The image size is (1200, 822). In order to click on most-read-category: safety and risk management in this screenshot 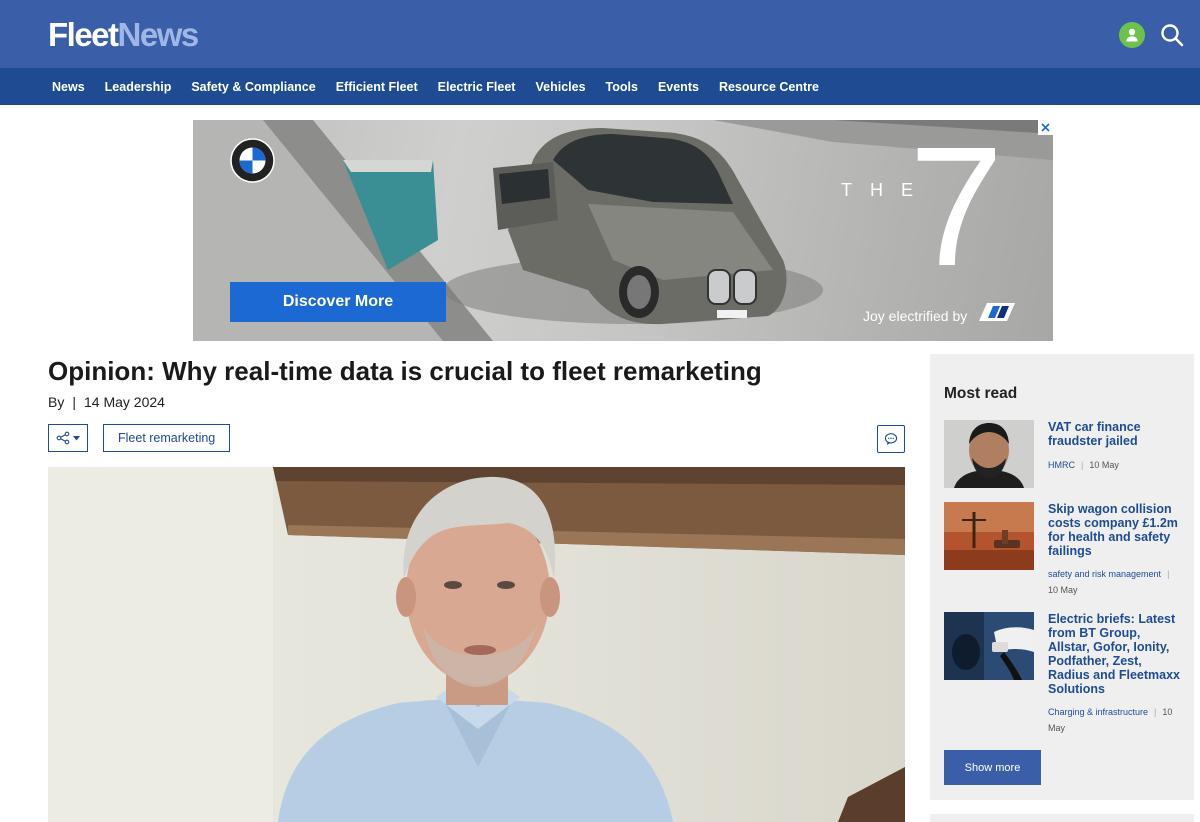, I will do `click(1104, 574)`.